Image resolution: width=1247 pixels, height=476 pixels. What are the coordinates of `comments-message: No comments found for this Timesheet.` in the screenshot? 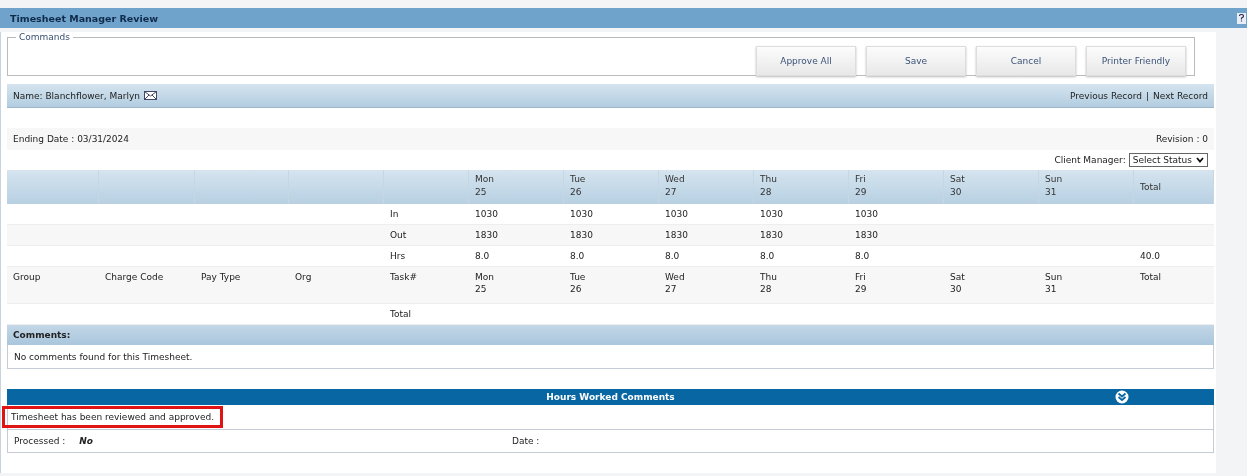 It's located at (103, 356).